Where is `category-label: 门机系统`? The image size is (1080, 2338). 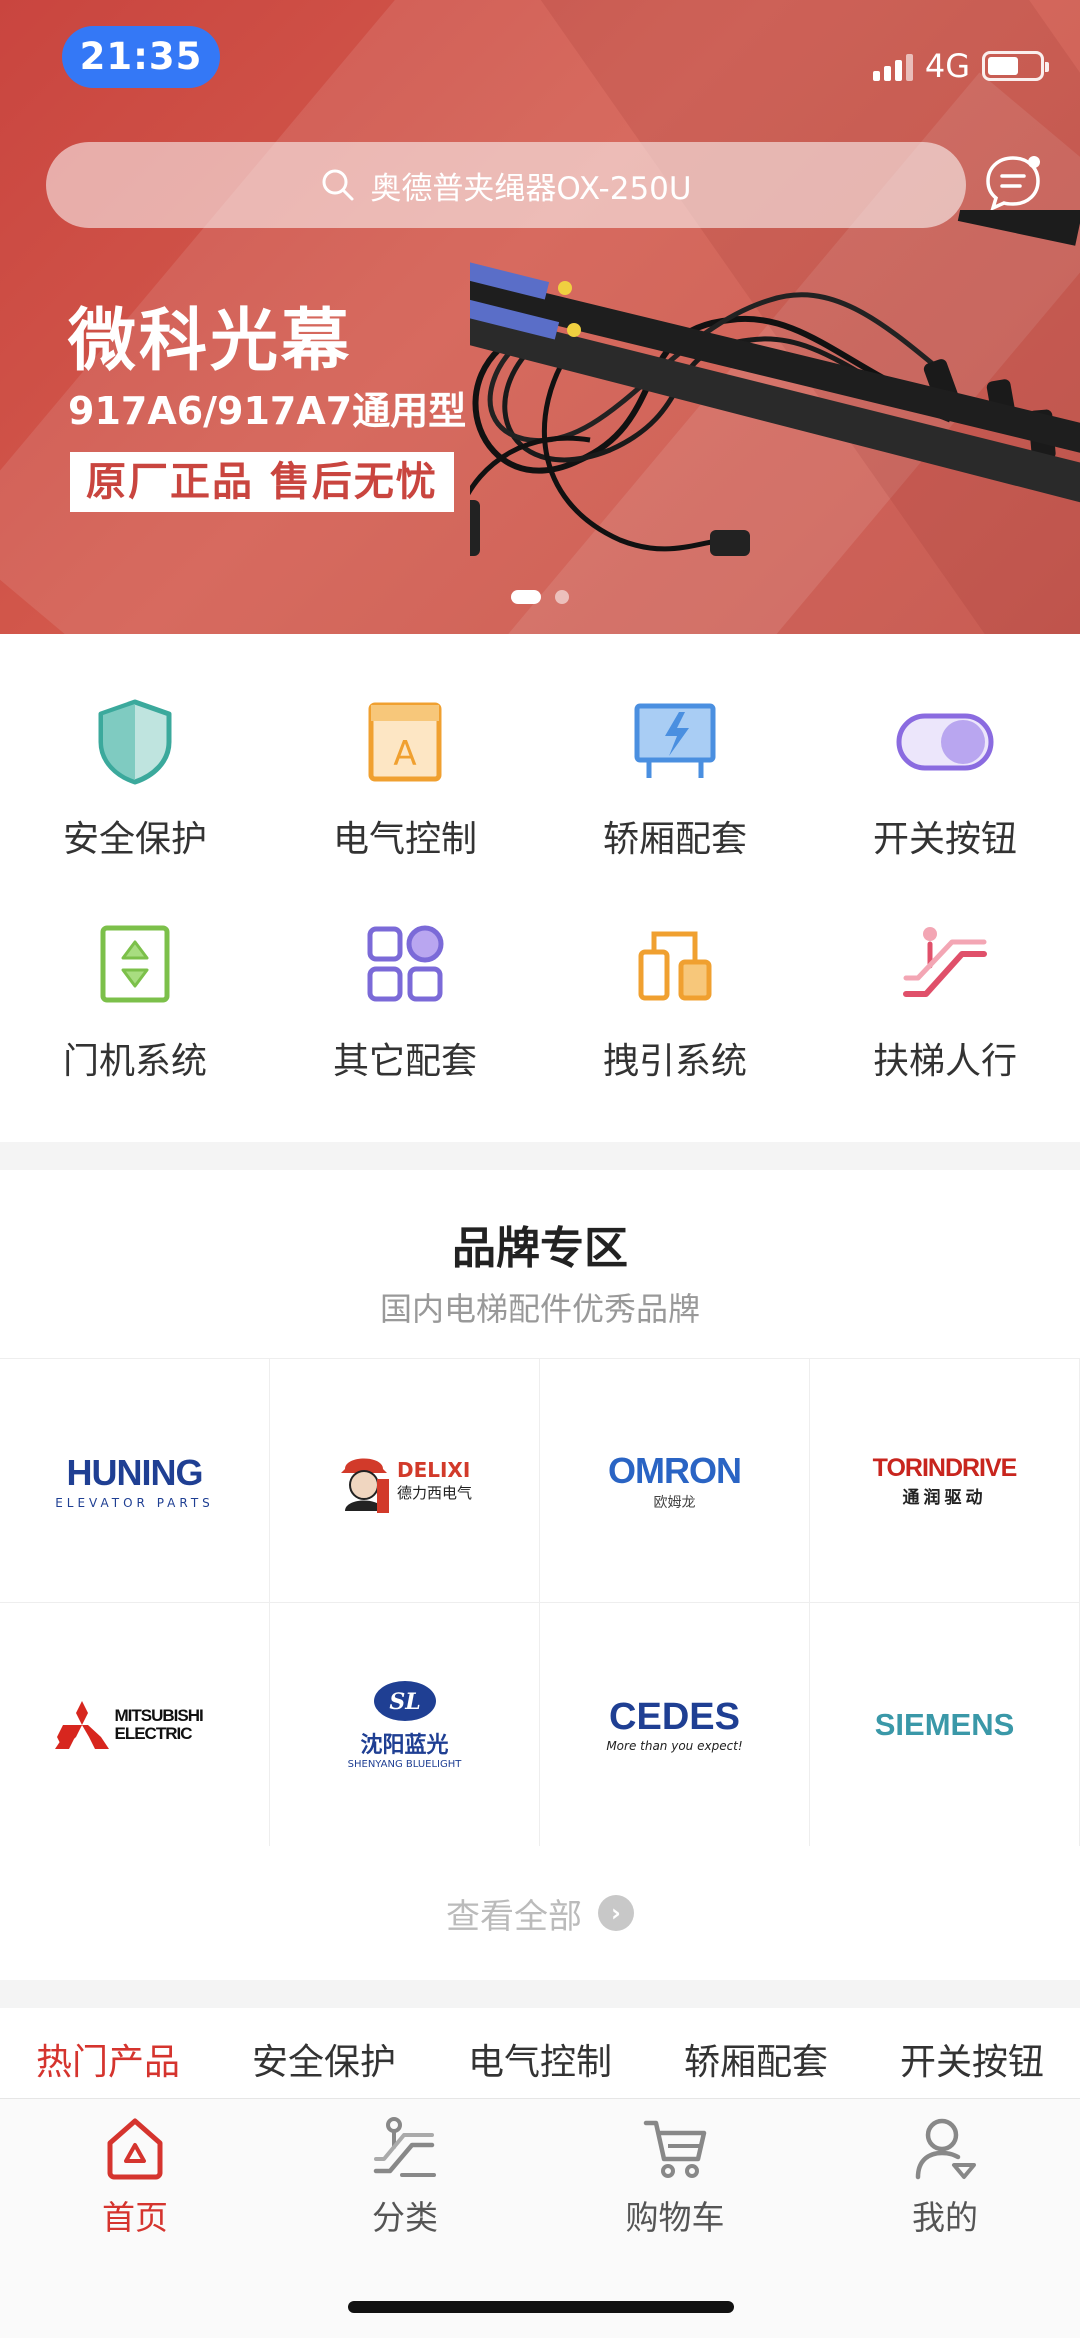
category-label: 门机系统 is located at coordinates (134, 1061).